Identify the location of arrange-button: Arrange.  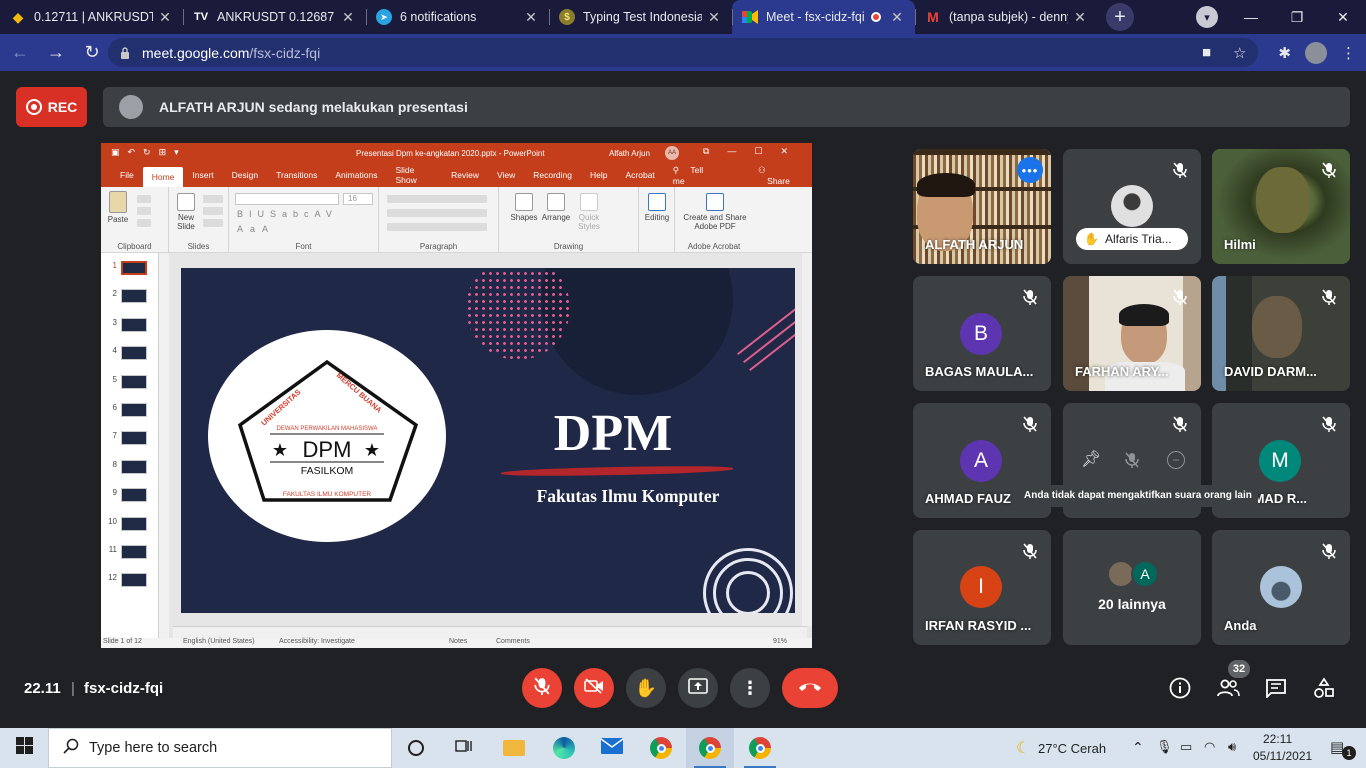
(556, 207).